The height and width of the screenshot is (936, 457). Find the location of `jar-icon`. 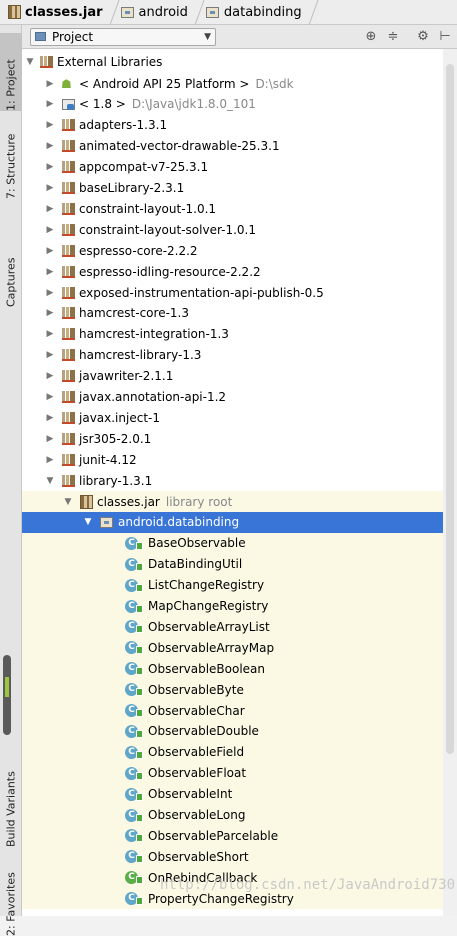

jar-icon is located at coordinates (86, 501).